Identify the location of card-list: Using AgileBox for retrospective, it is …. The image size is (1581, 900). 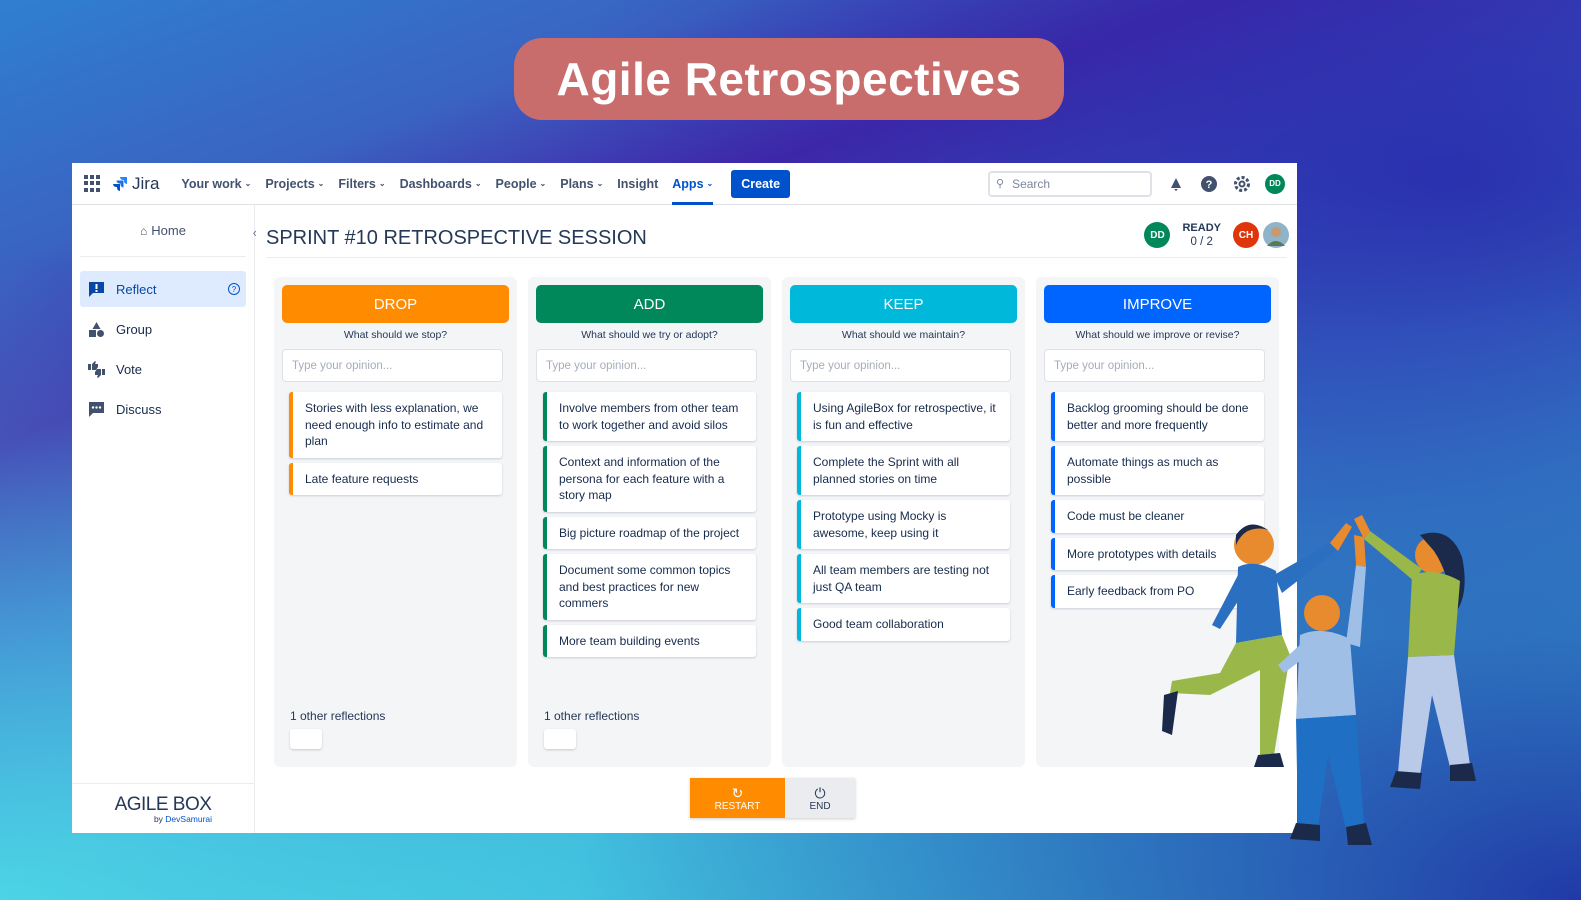
(903, 516).